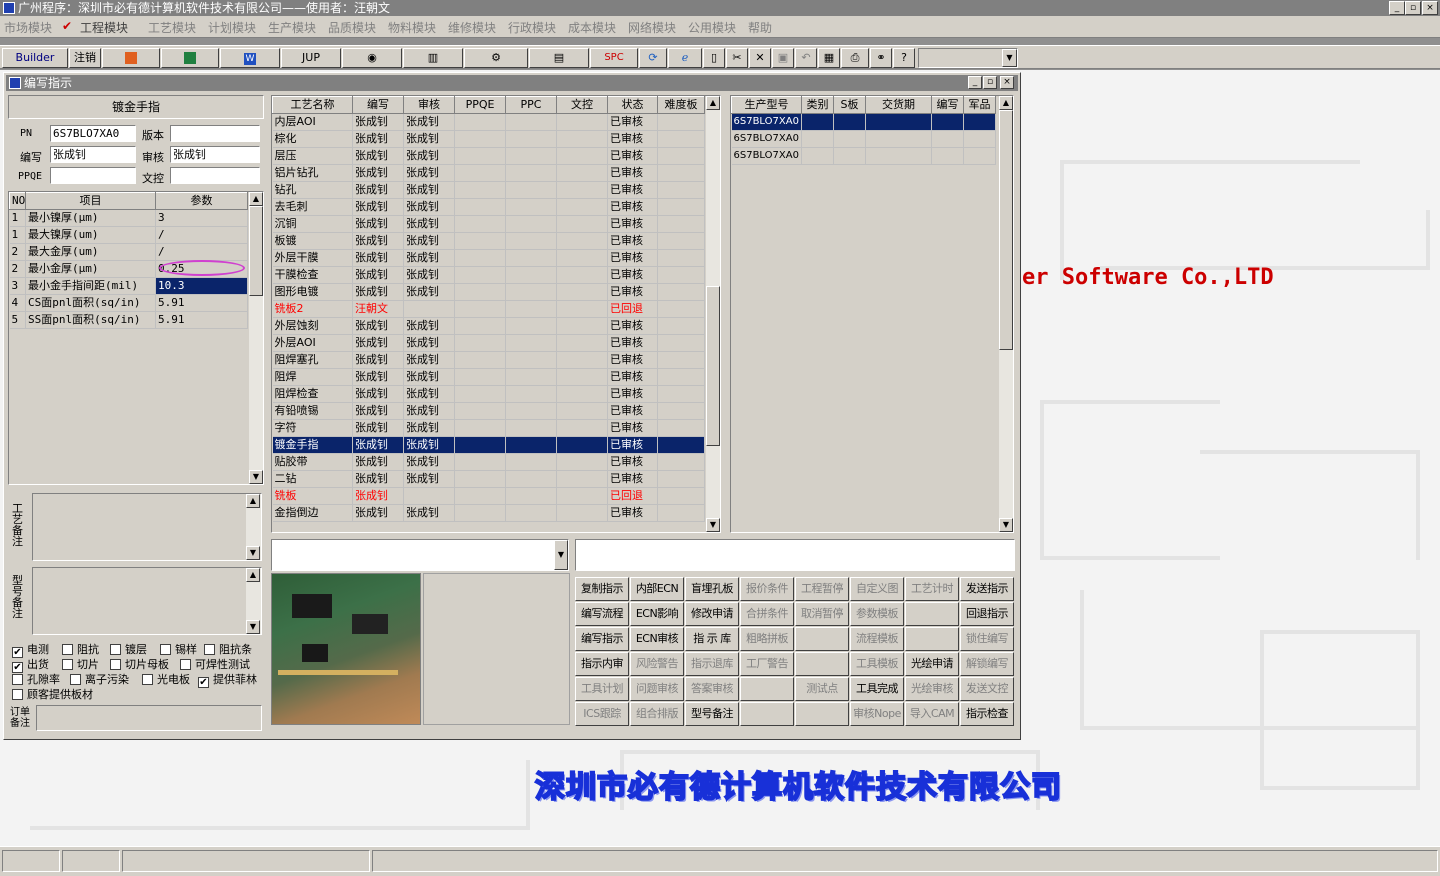 This screenshot has width=1440, height=876. I want to click on action-button: ECN影响, so click(657, 614).